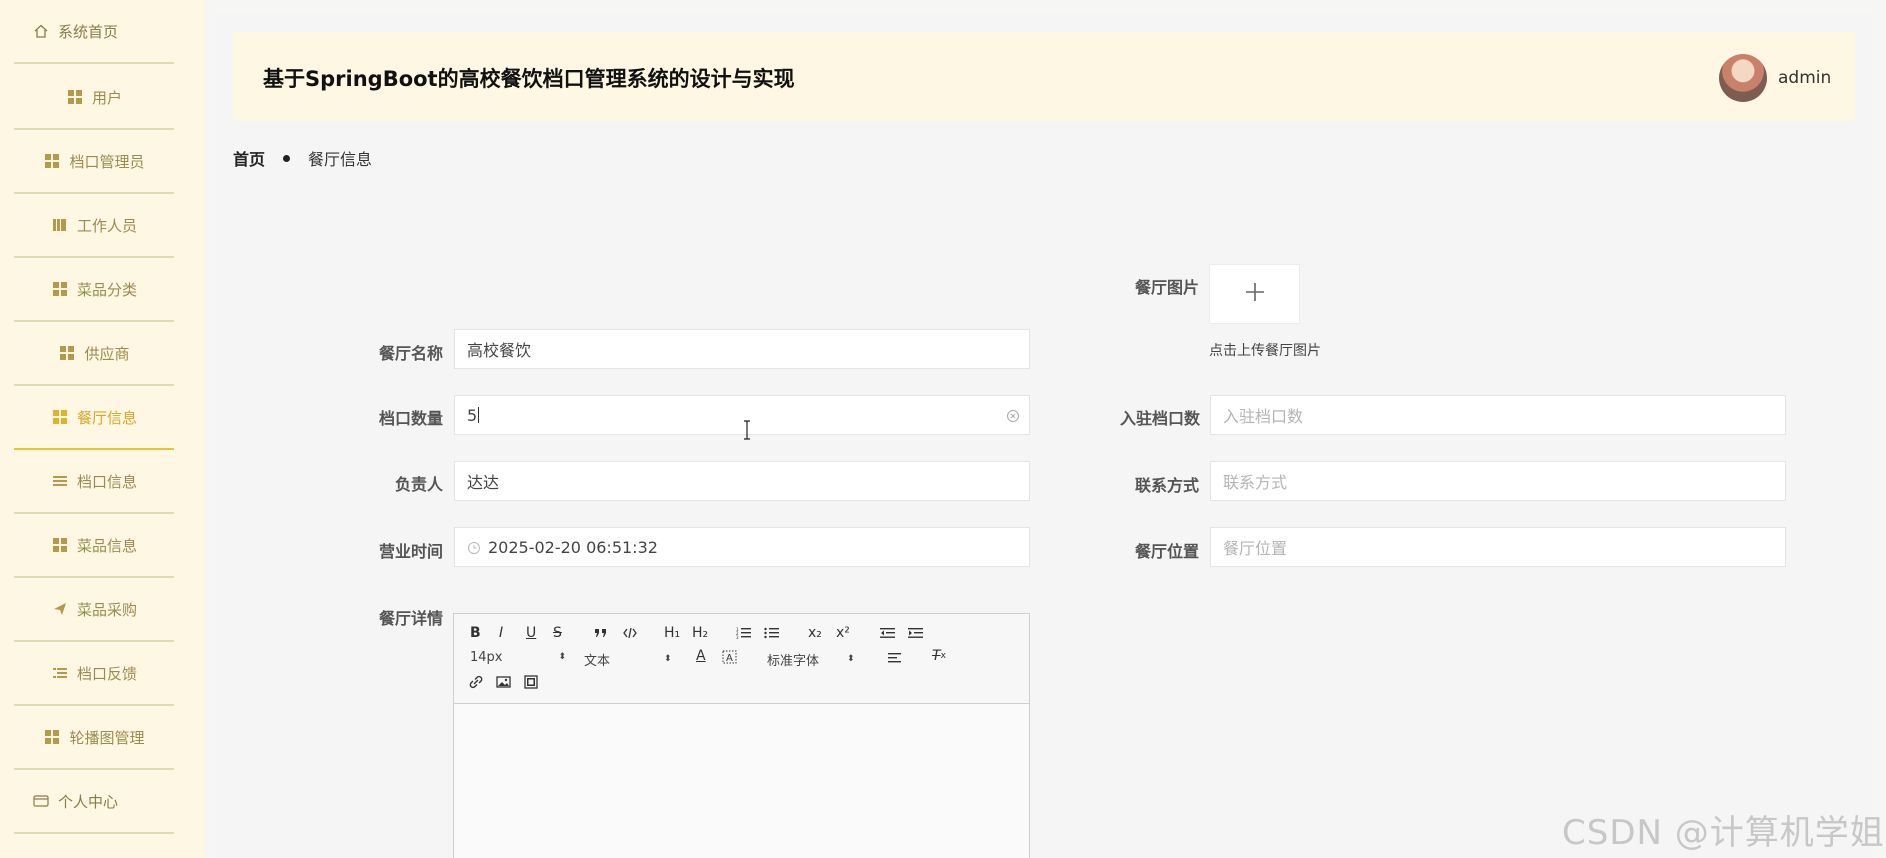 The height and width of the screenshot is (858, 1886). I want to click on home-icon, so click(41, 31).